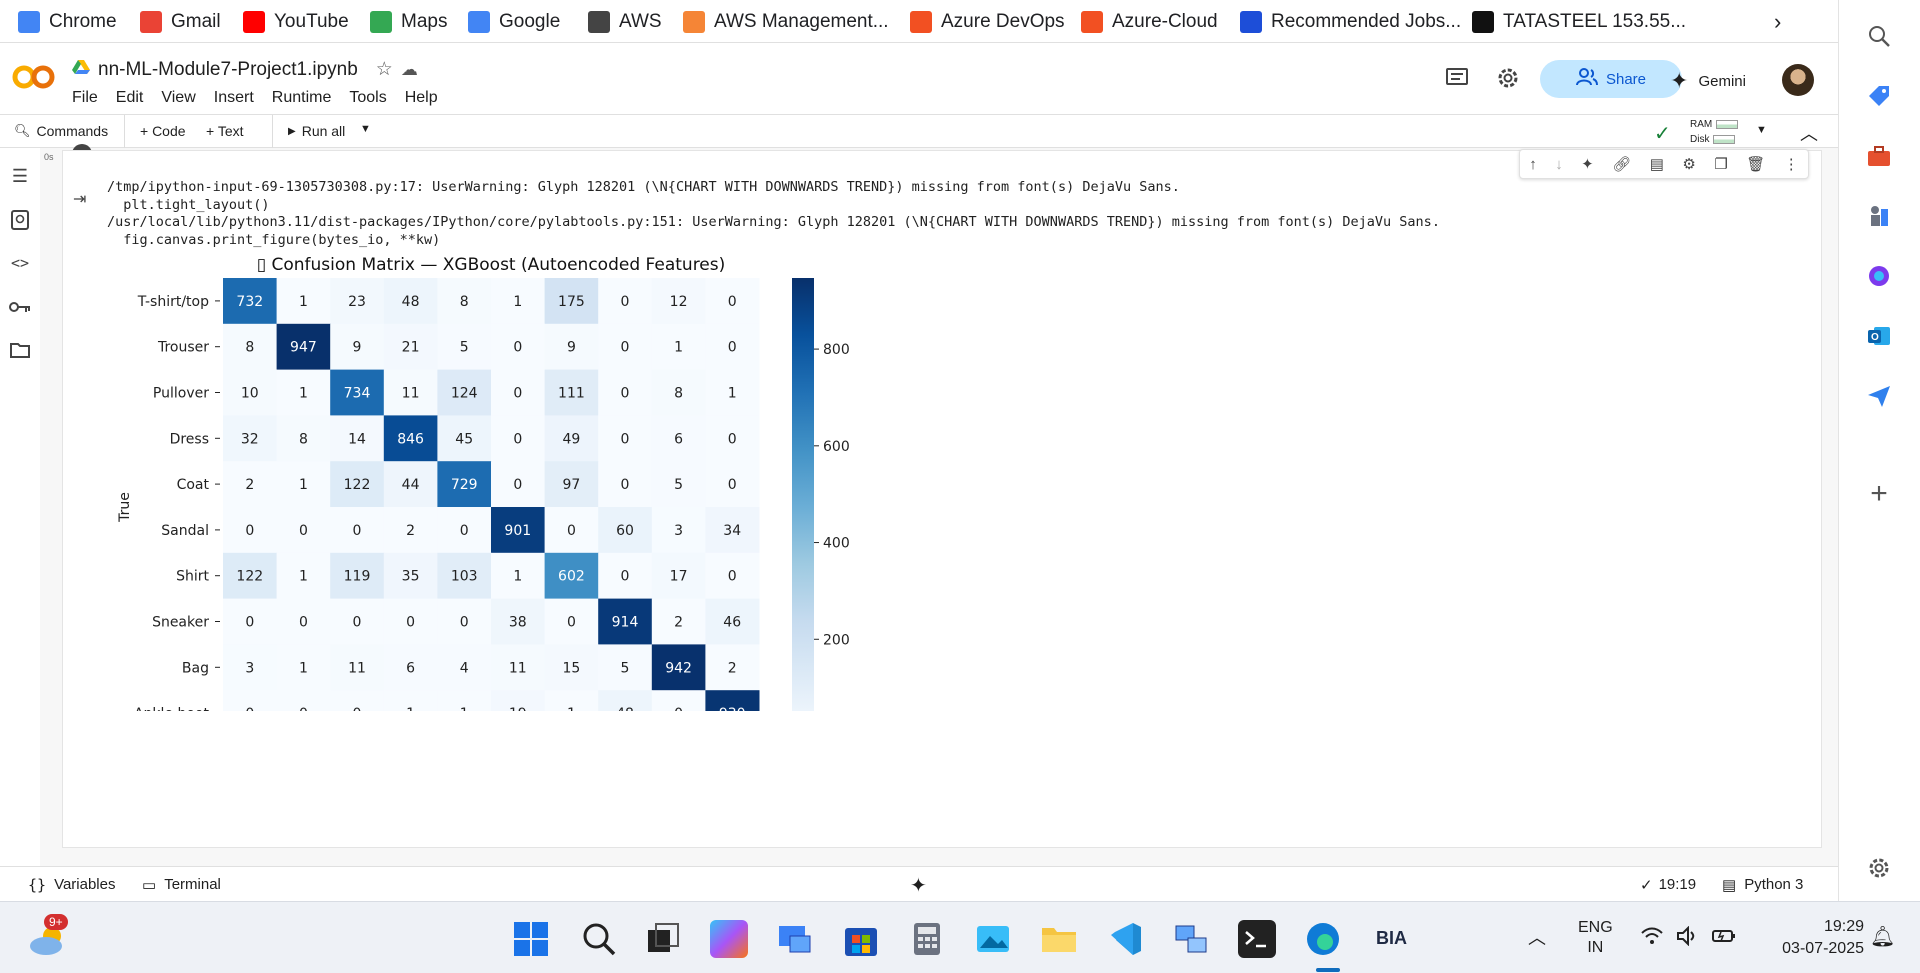  What do you see at coordinates (189, 439) in the screenshot?
I see `y-tick-label: Dress` at bounding box center [189, 439].